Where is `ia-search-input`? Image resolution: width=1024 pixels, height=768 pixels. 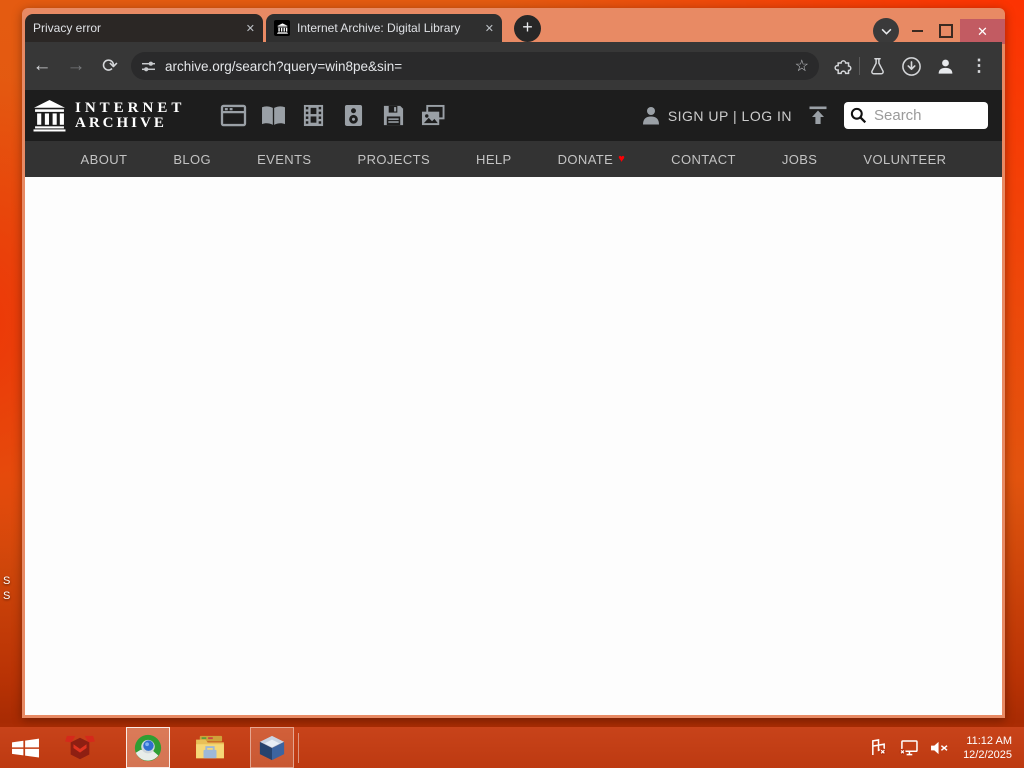 ia-search-input is located at coordinates (922, 115).